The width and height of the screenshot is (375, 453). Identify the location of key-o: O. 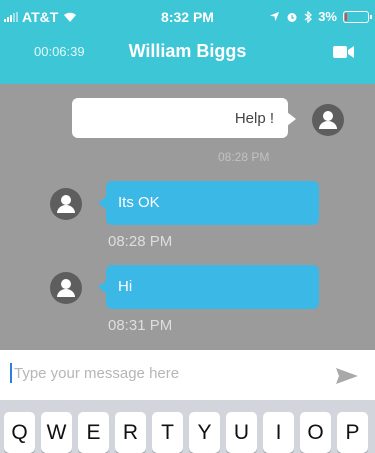
(315, 432).